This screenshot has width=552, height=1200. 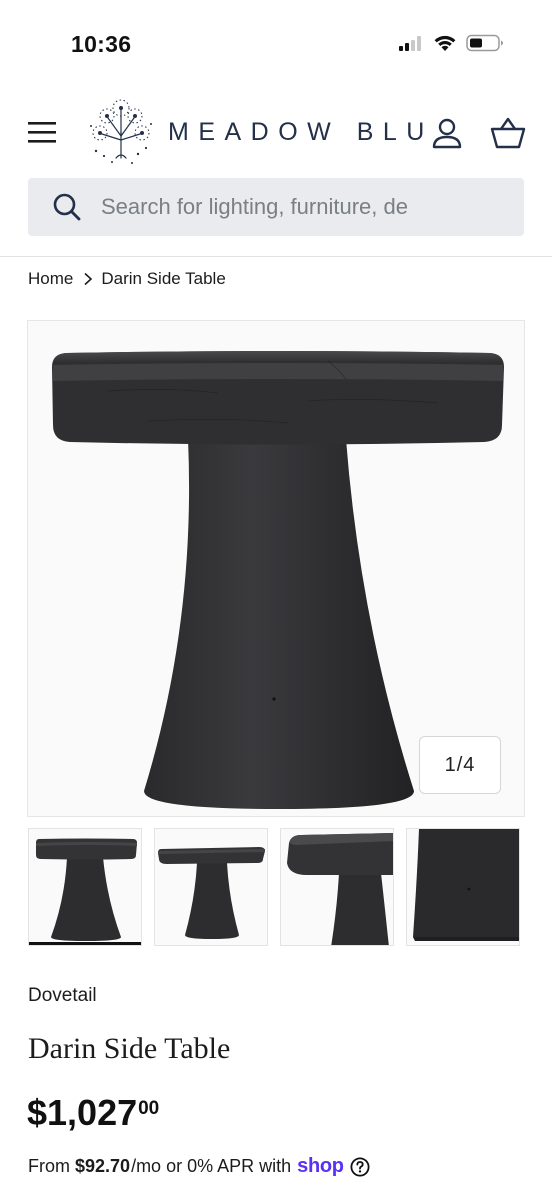 I want to click on product-title: Darin Side Table, so click(x=129, y=1048).